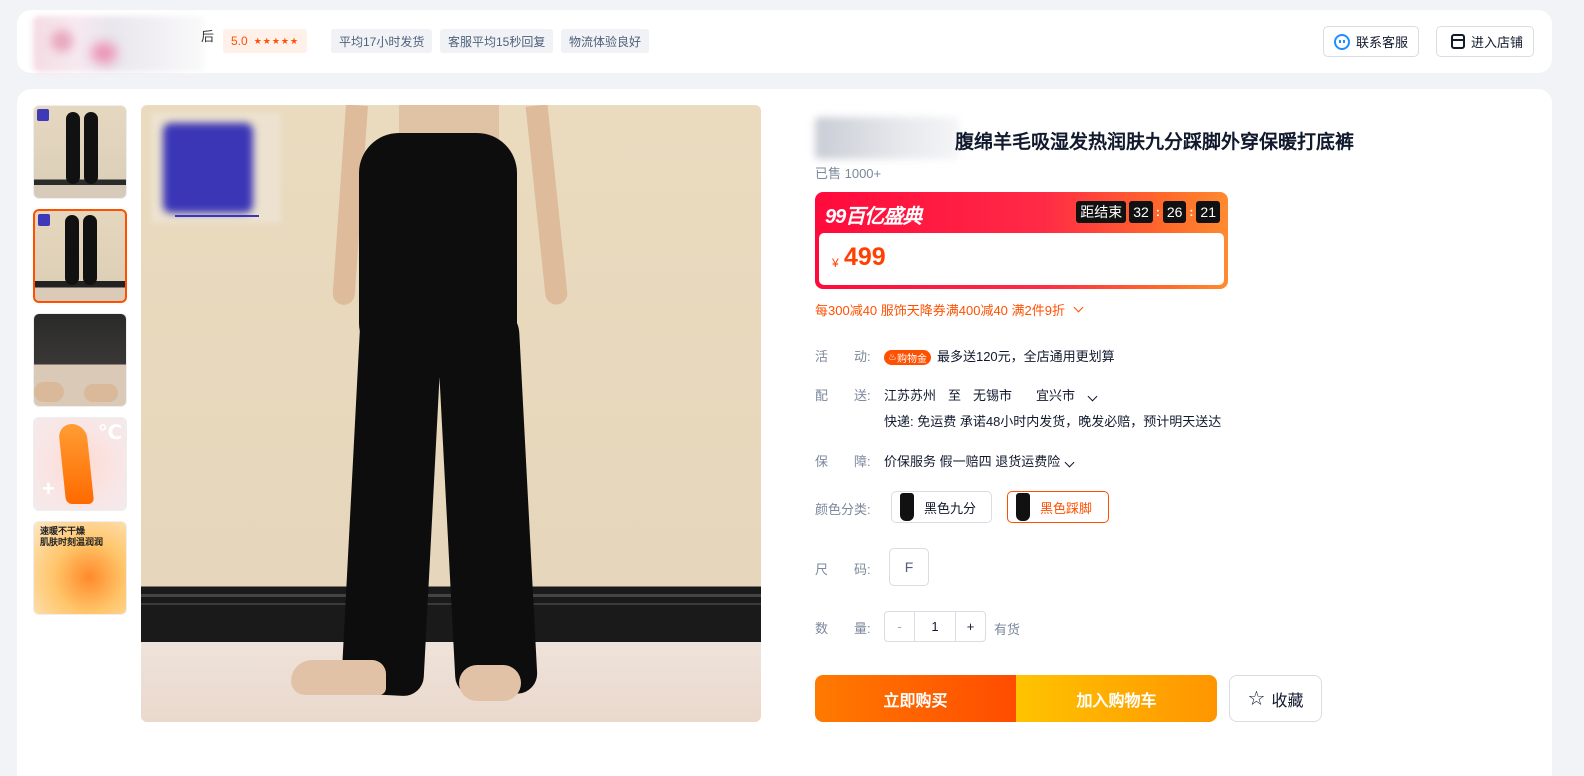 The width and height of the screenshot is (1584, 776). What do you see at coordinates (865, 257) in the screenshot?
I see `price-value: 499` at bounding box center [865, 257].